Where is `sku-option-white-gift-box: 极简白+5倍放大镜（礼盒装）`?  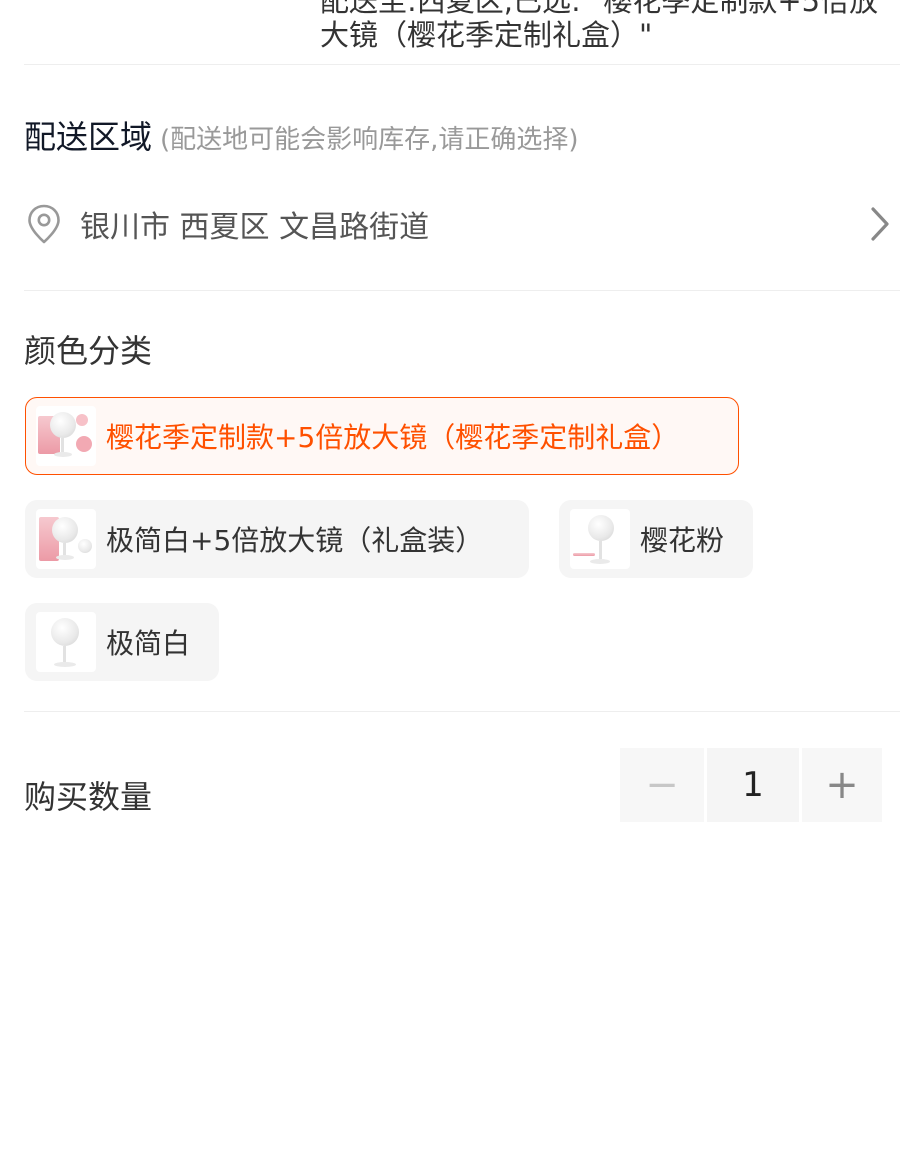 sku-option-white-gift-box: 极简白+5倍放大镜（礼盒装） is located at coordinates (277, 539).